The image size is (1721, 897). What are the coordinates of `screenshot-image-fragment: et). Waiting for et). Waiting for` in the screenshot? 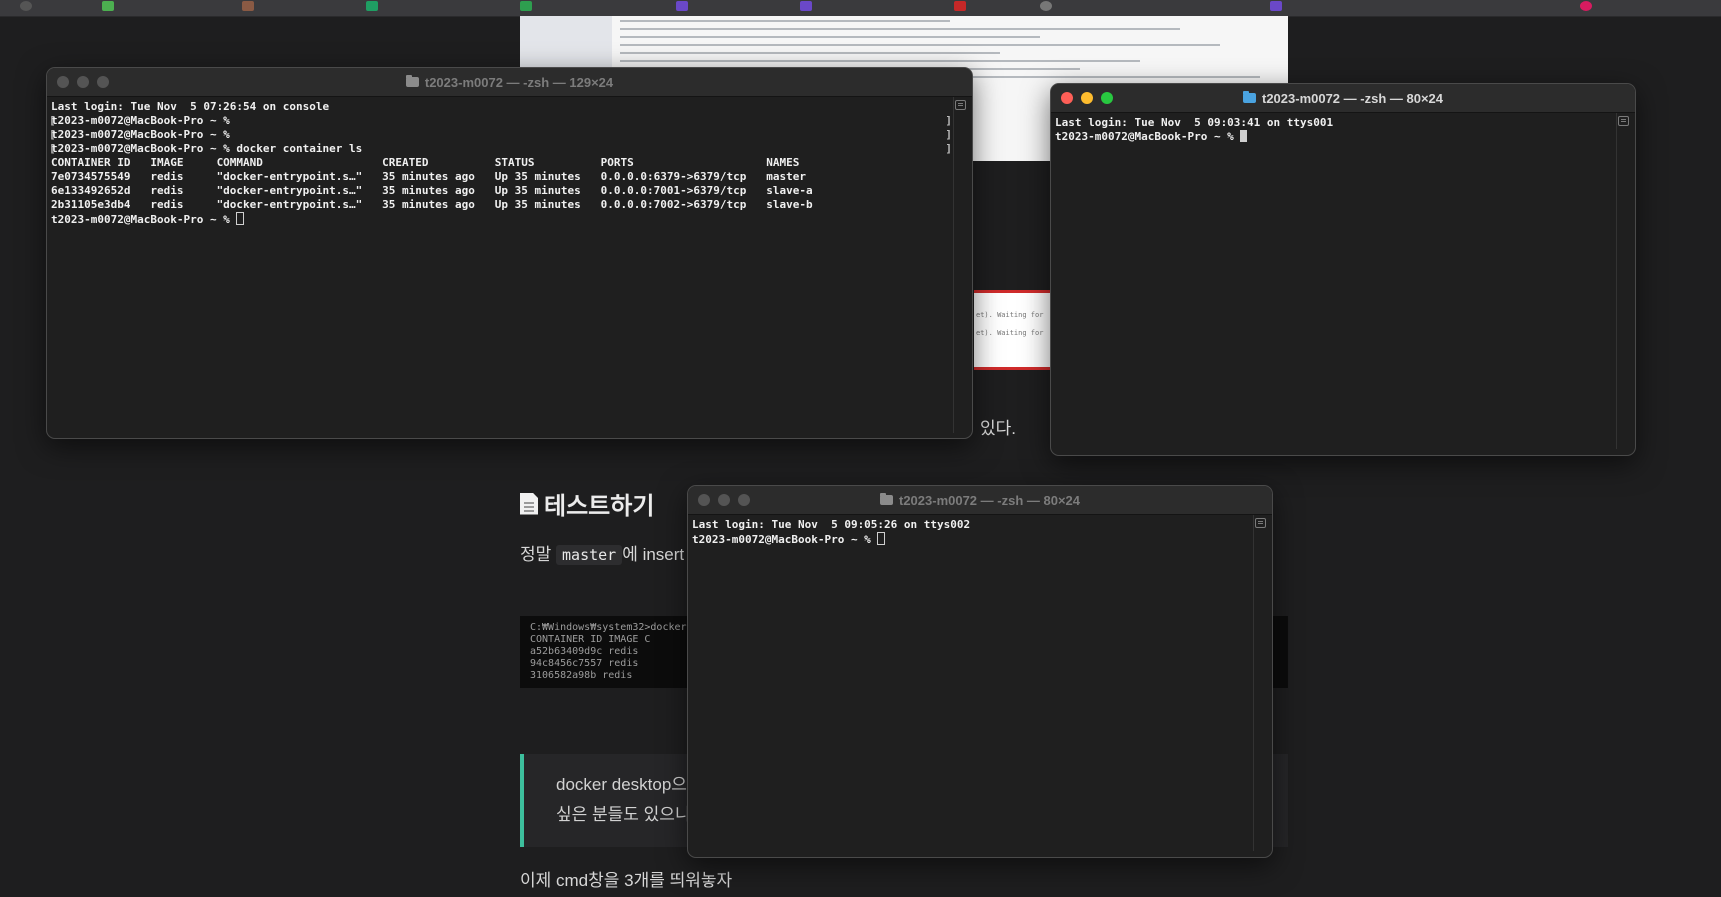 It's located at (1014, 330).